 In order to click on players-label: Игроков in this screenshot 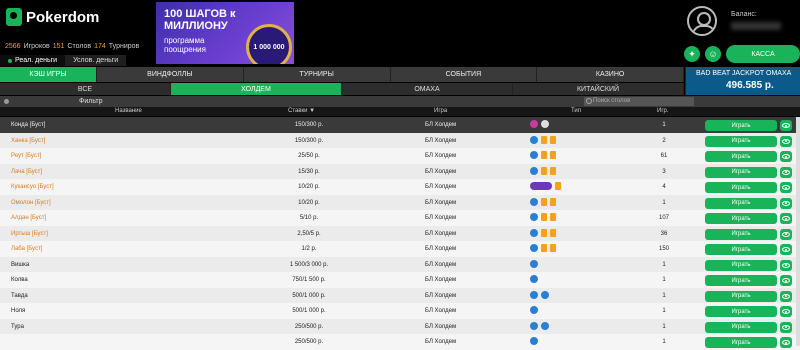, I will do `click(36, 46)`.